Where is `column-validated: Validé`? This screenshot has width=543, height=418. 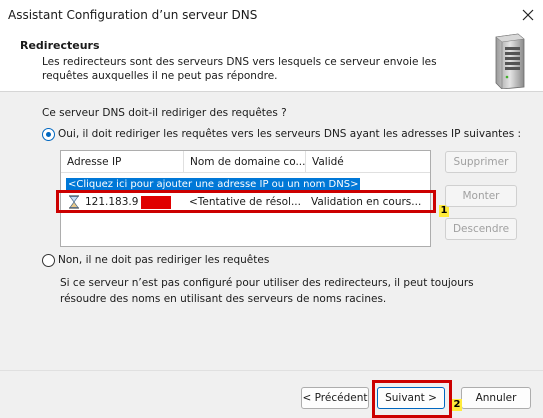
column-validated: Validé is located at coordinates (368, 162).